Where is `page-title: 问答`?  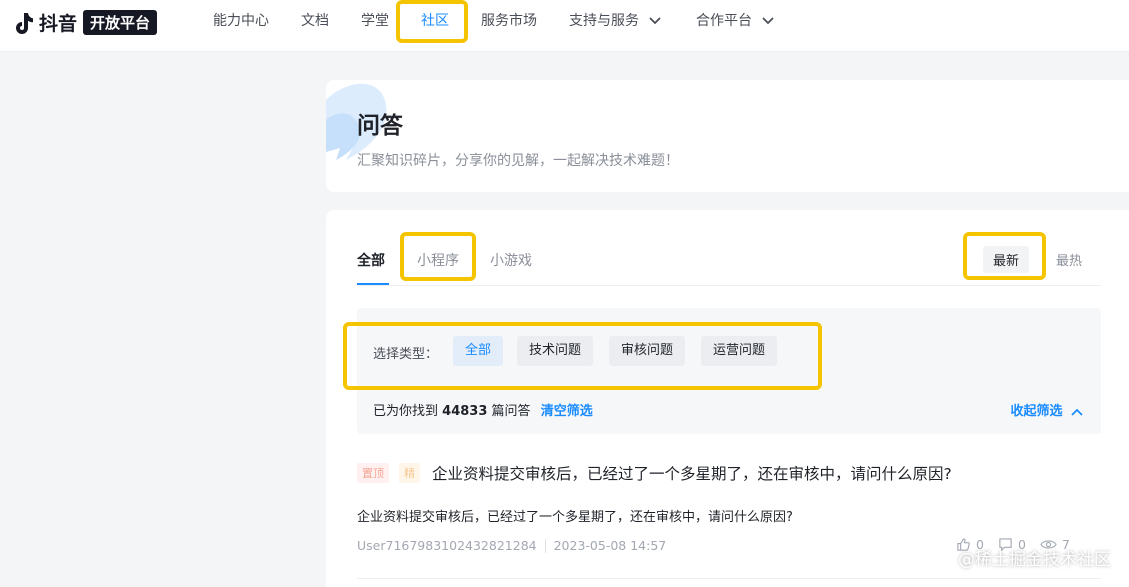 page-title: 问答 is located at coordinates (380, 126).